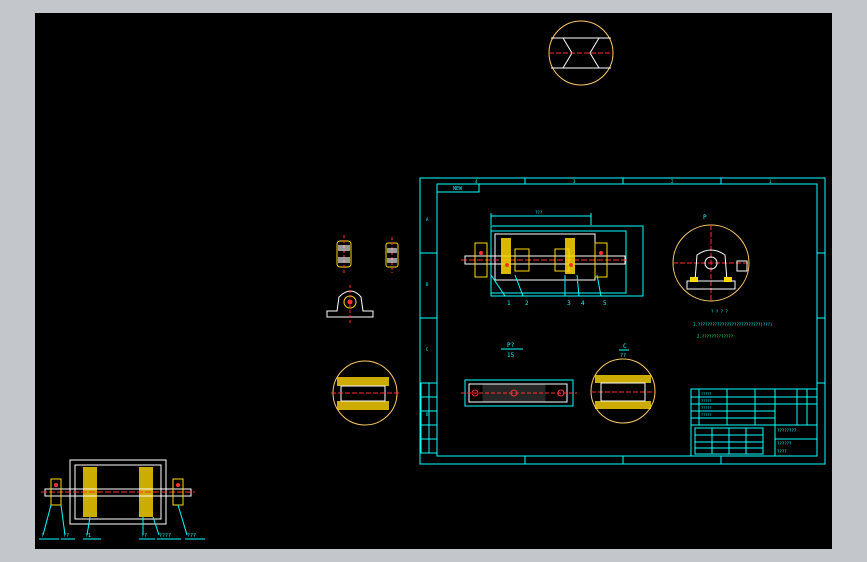 This screenshot has width=867, height=562. What do you see at coordinates (625, 346) in the screenshot?
I see `view-c-label: C` at bounding box center [625, 346].